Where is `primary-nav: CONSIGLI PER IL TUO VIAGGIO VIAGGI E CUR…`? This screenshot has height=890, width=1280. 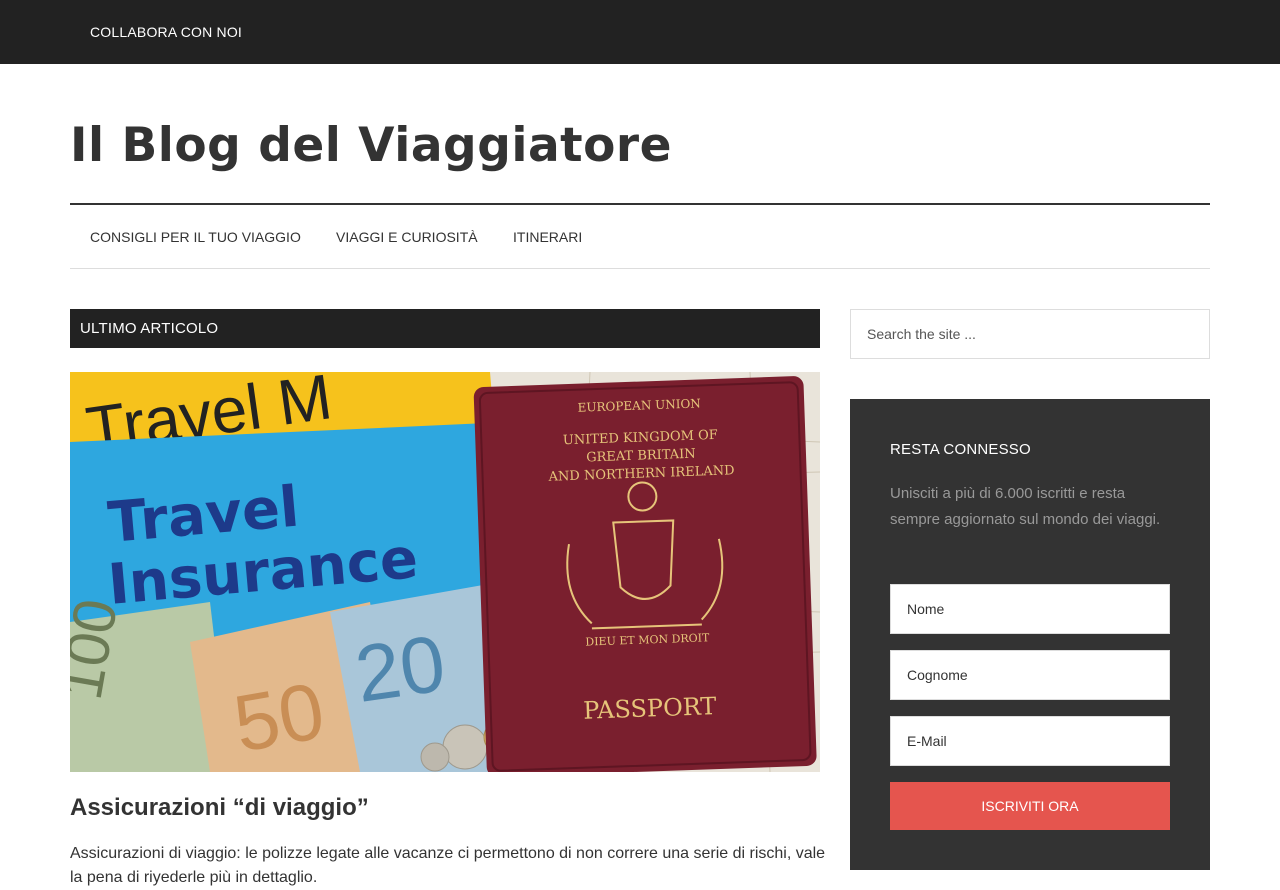
primary-nav: CONSIGLI PER IL TUO VIAGGIO VIAGGI E CUR… is located at coordinates (640, 236).